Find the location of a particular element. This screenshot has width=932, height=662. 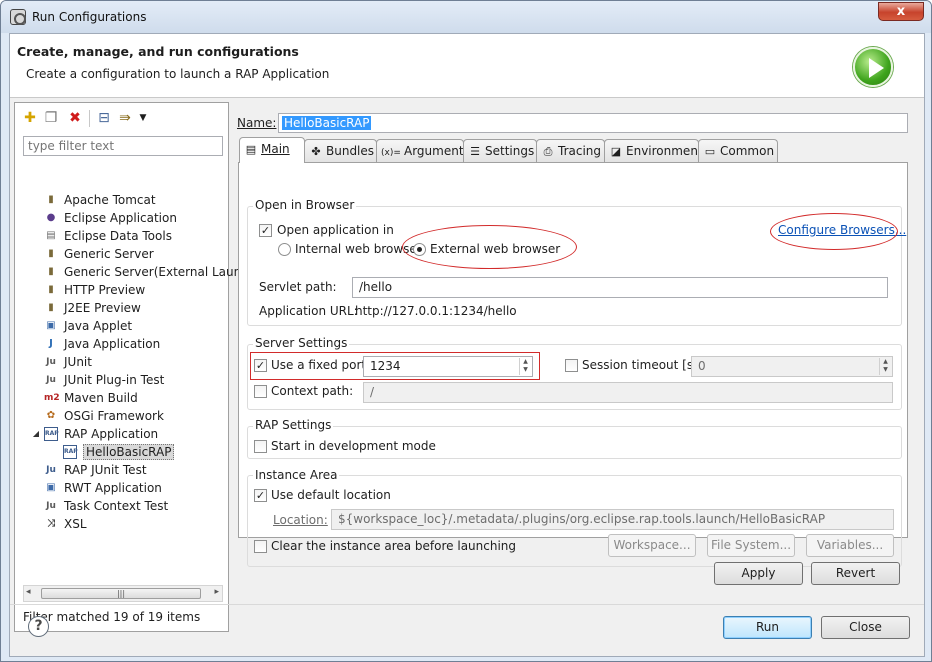

tree-item: Ju JUnit Plug-in Test is located at coordinates (120, 381).